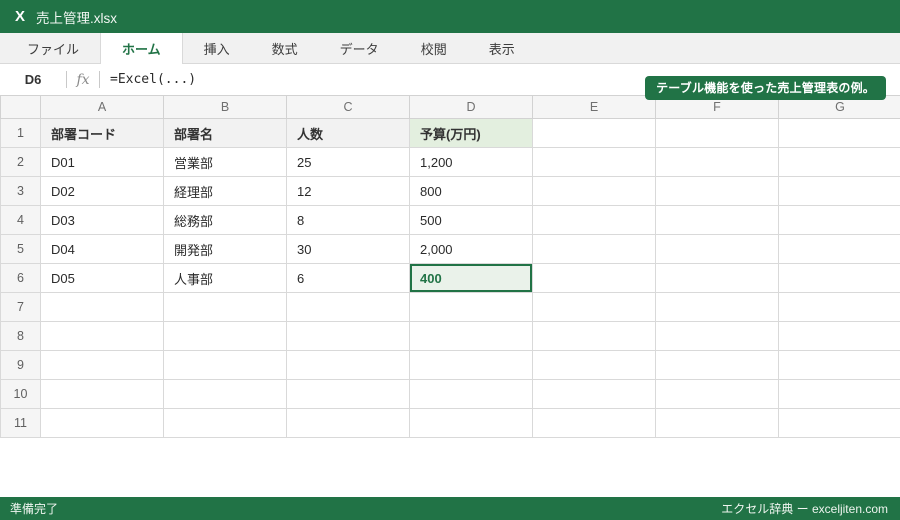 The height and width of the screenshot is (520, 900). I want to click on cell-F9, so click(717, 365).